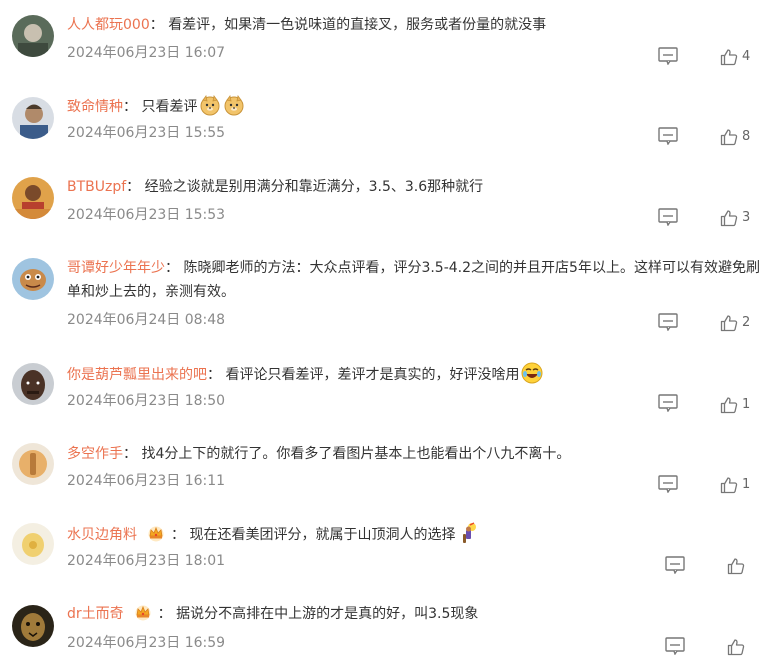  I want to click on comment-line: BTBUzpf： 经验之谈就是别用满分和靠近满分，3.5、3.6那种就行, so click(275, 187).